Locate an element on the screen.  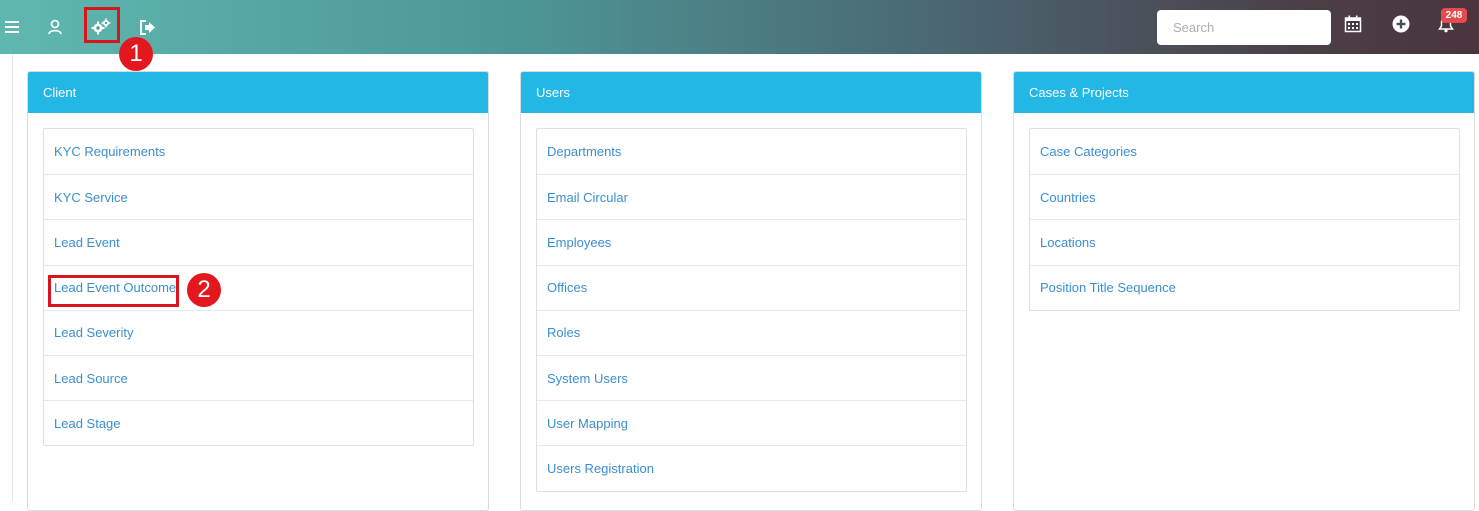
link-employees: Employees is located at coordinates (751, 241).